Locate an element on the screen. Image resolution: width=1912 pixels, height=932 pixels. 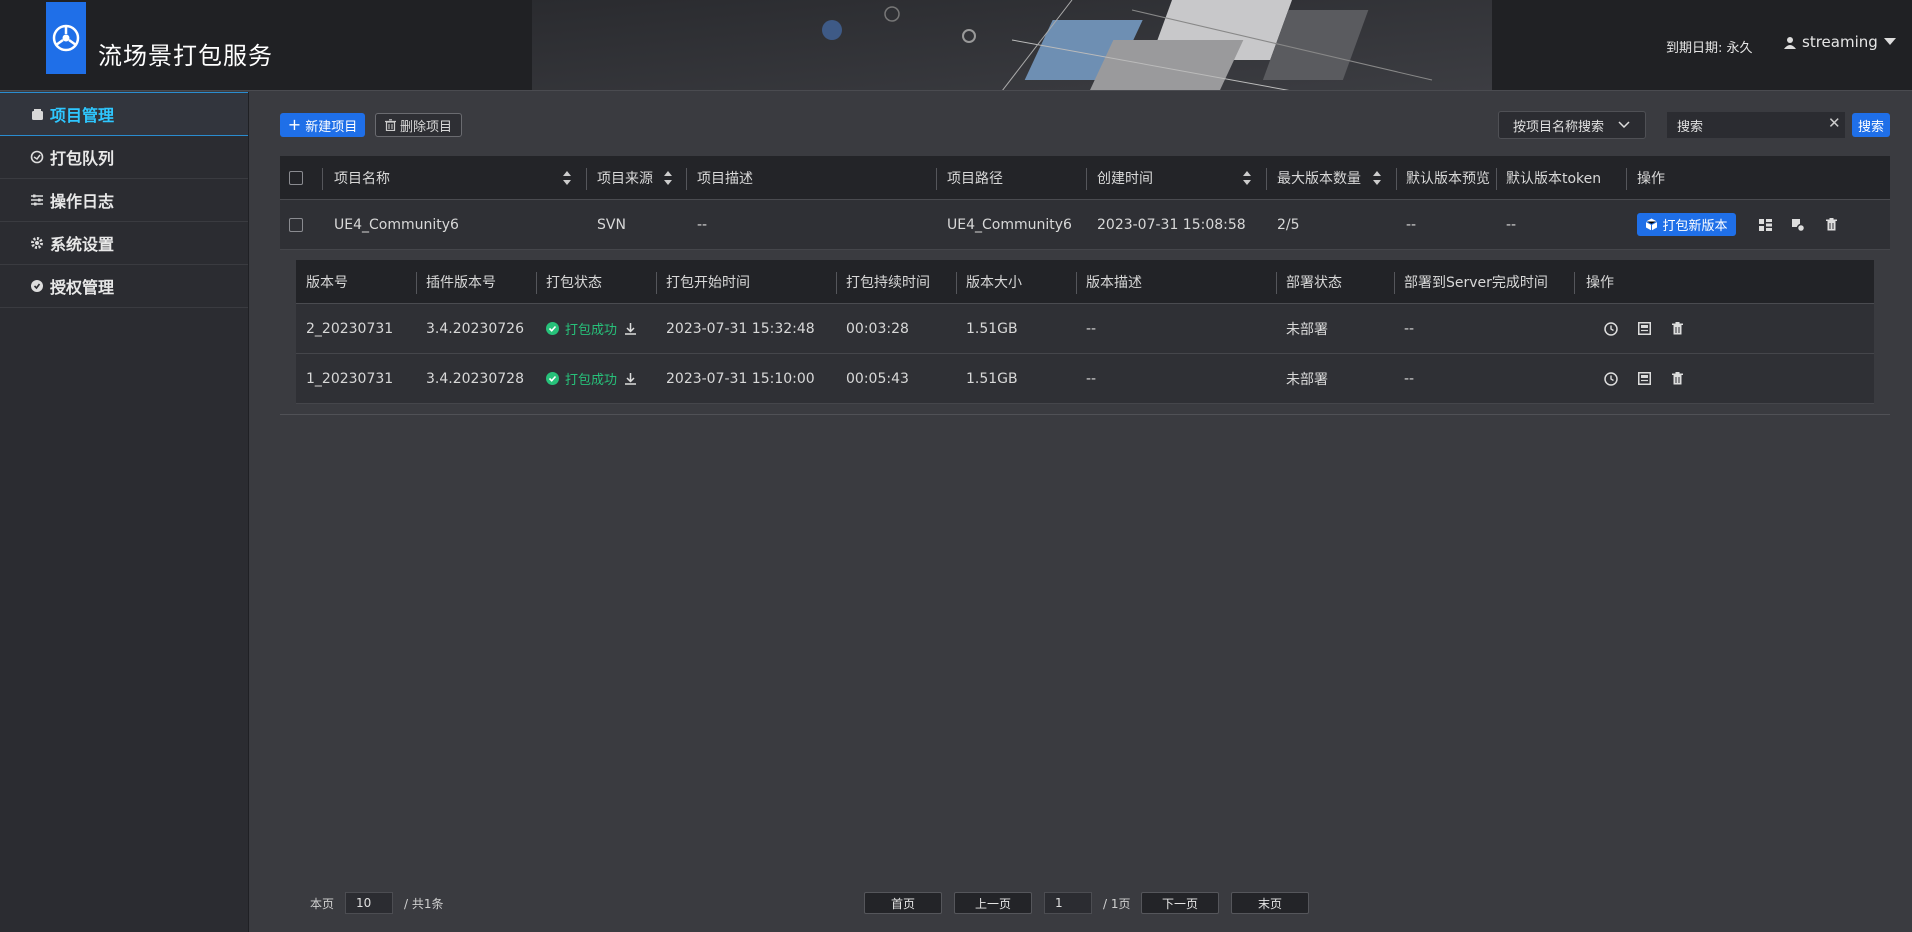
sliders-icon is located at coordinates (37, 200).